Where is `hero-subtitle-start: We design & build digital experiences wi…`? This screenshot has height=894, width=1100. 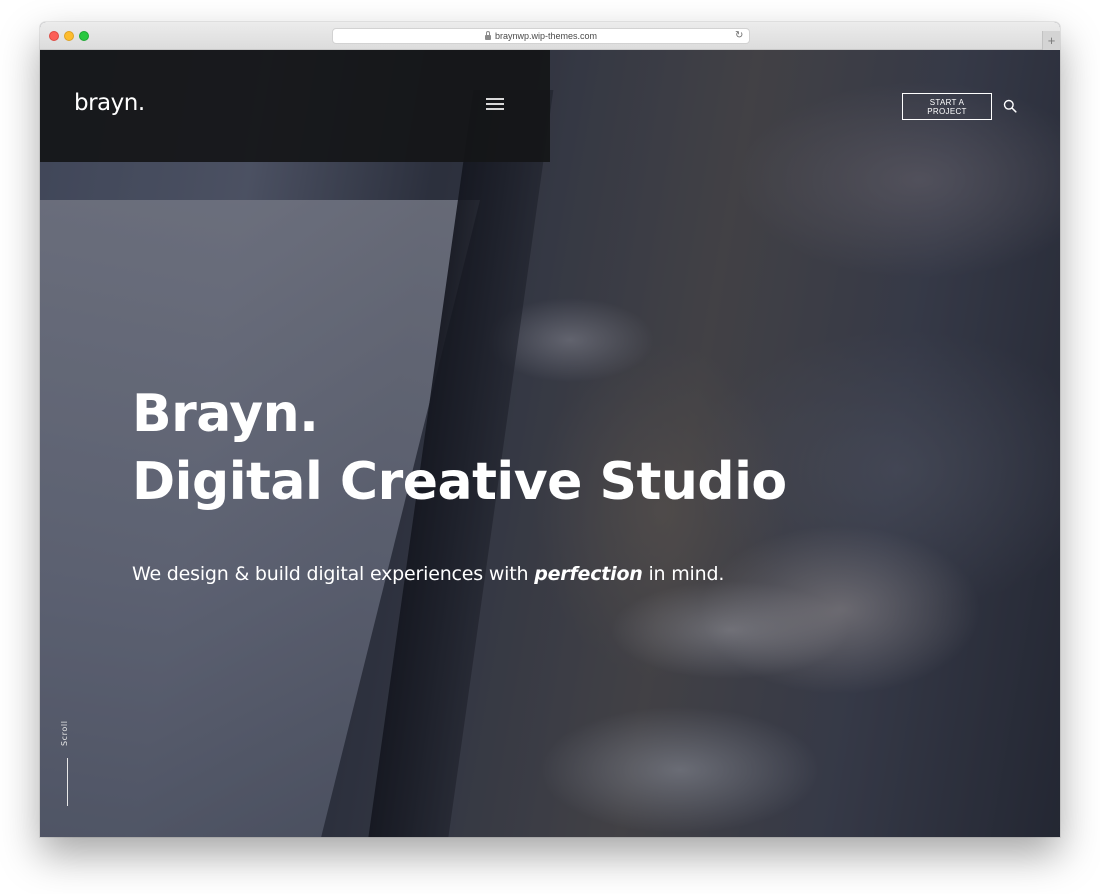
hero-subtitle-start: We design & build digital experiences wi… is located at coordinates (333, 574).